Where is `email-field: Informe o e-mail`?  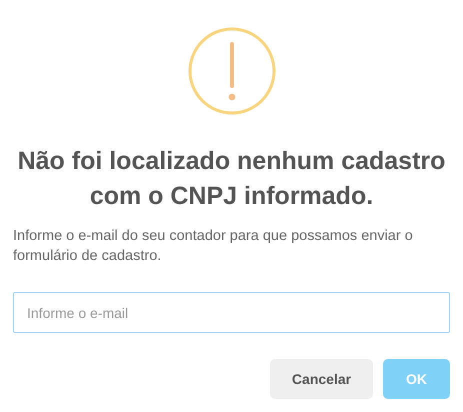 email-field: Informe o e-mail is located at coordinates (231, 312).